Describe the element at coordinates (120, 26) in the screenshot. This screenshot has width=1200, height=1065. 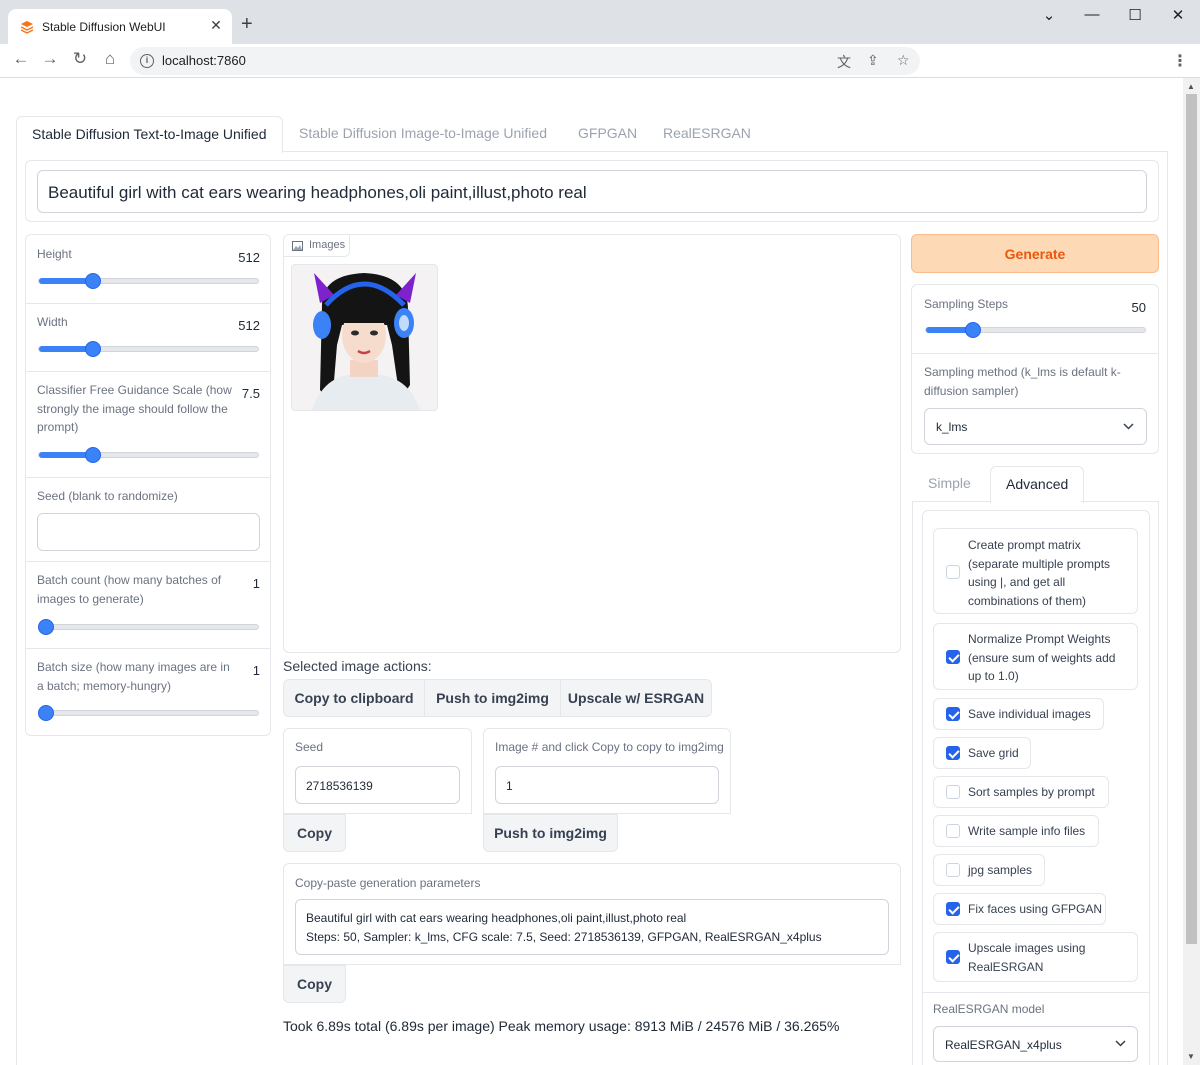
I see `browser-tab: Stable Diffusion WebUI ✕` at that location.